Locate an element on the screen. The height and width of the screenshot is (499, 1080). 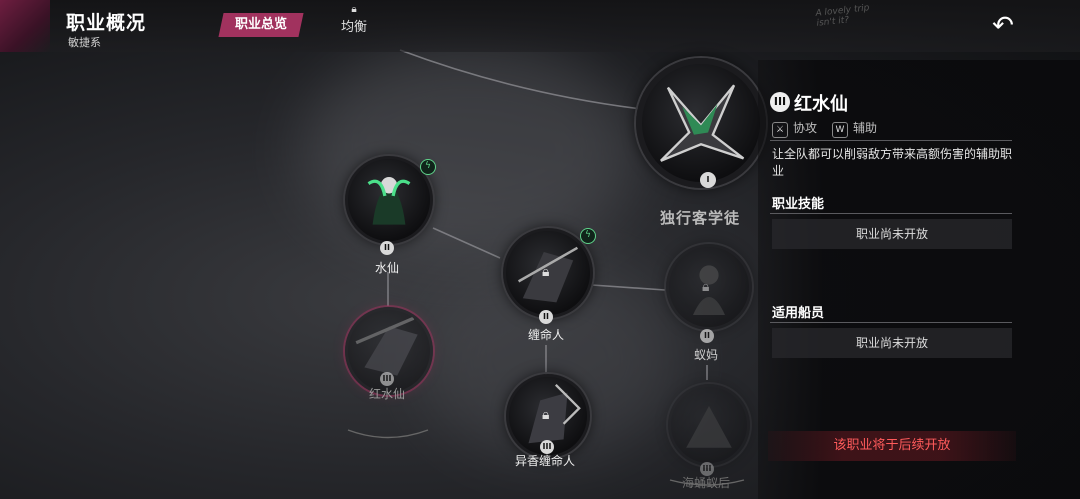
tag-label: 辅助 is located at coordinates (865, 128).